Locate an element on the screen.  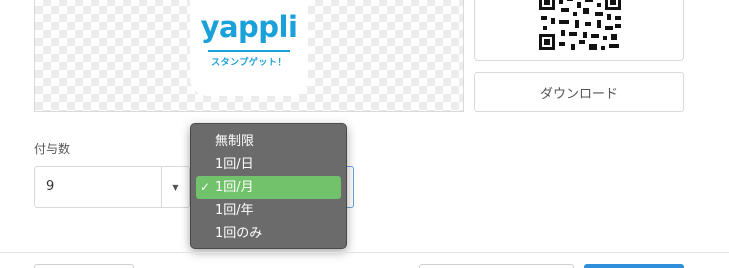
dropdown-option-per-year: 1回/年 is located at coordinates (268, 210).